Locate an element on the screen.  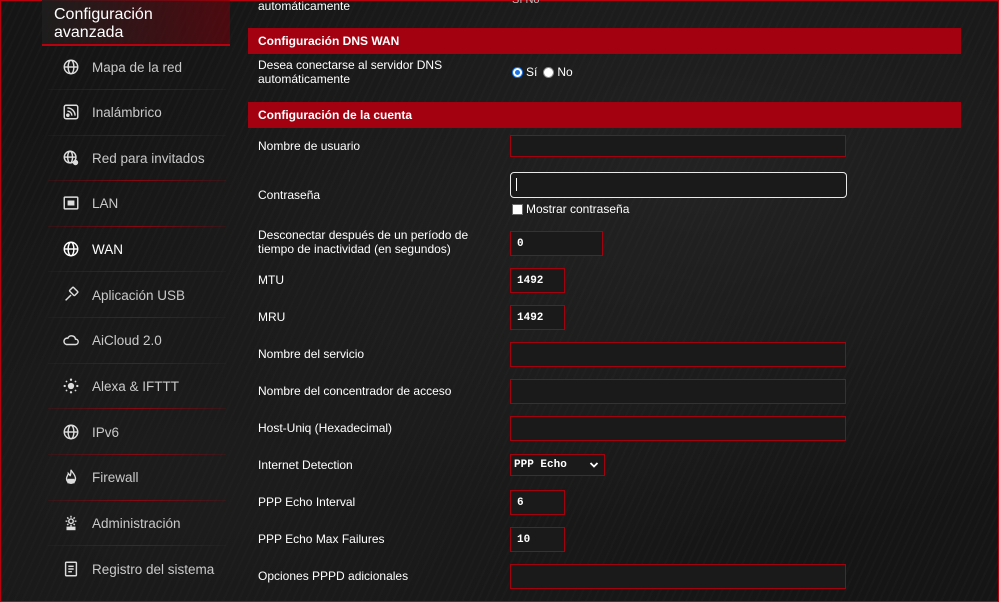
sidebar-item-aicloud: AiCloud 2.0 is located at coordinates (137, 340).